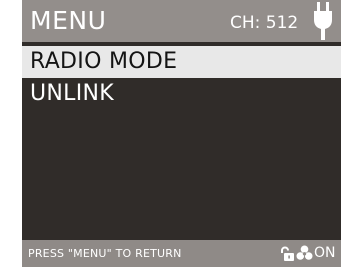 Image resolution: width=341 pixels, height=267 pixels. Describe the element at coordinates (323, 23) in the screenshot. I see `plug-icon` at that location.